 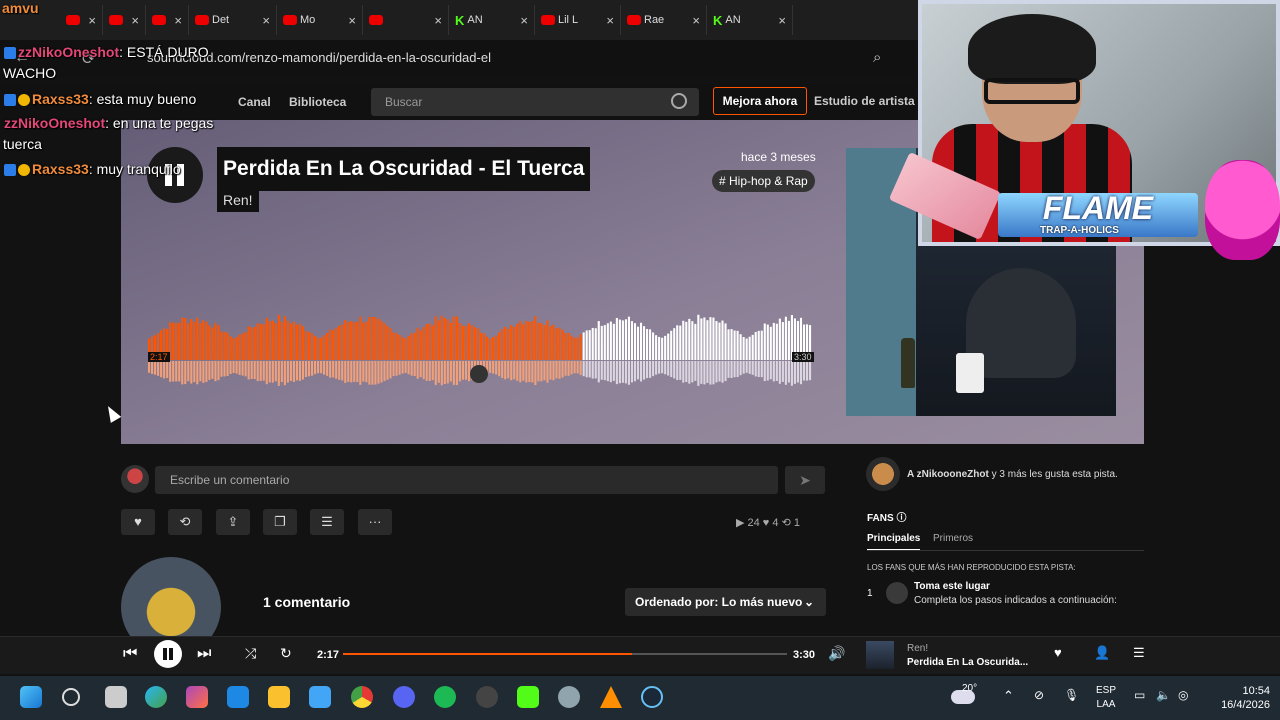 What do you see at coordinates (652, 697) in the screenshot?
I see `steam-icon` at bounding box center [652, 697].